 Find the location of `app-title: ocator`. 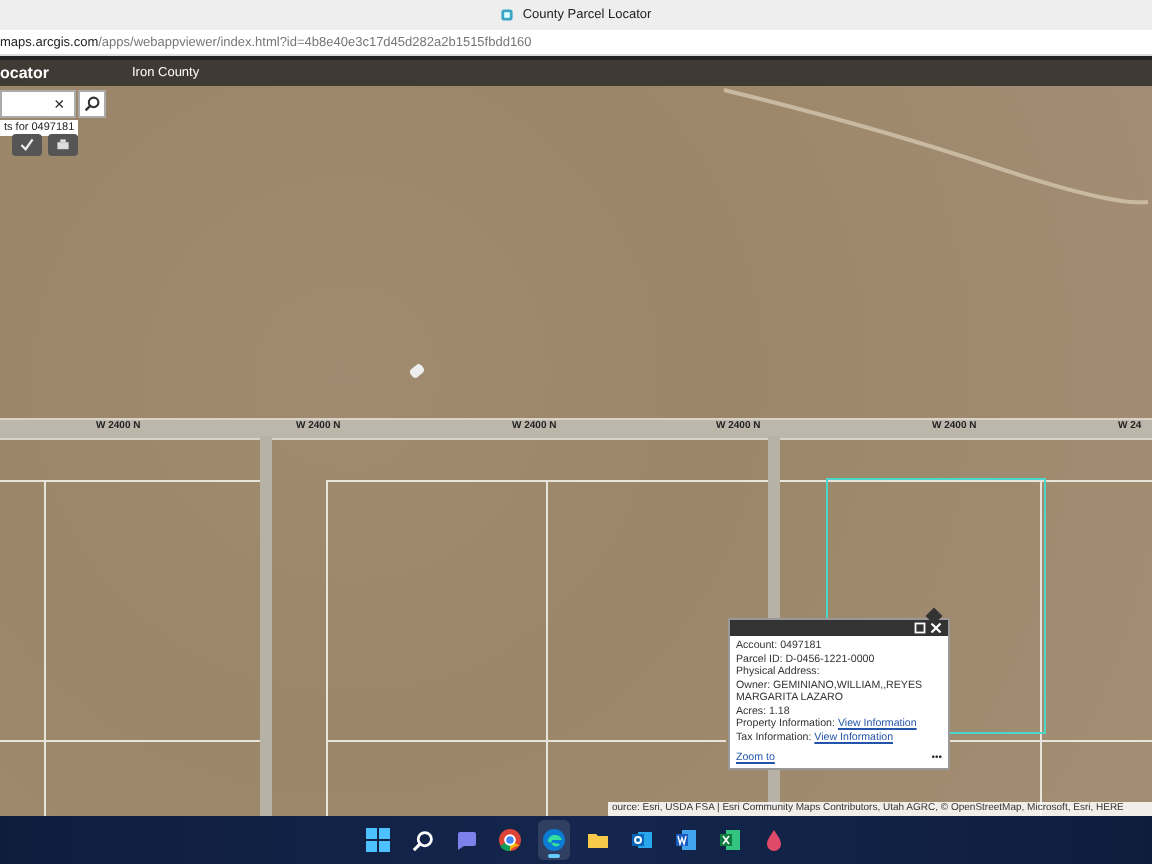

app-title: ocator is located at coordinates (25, 73).